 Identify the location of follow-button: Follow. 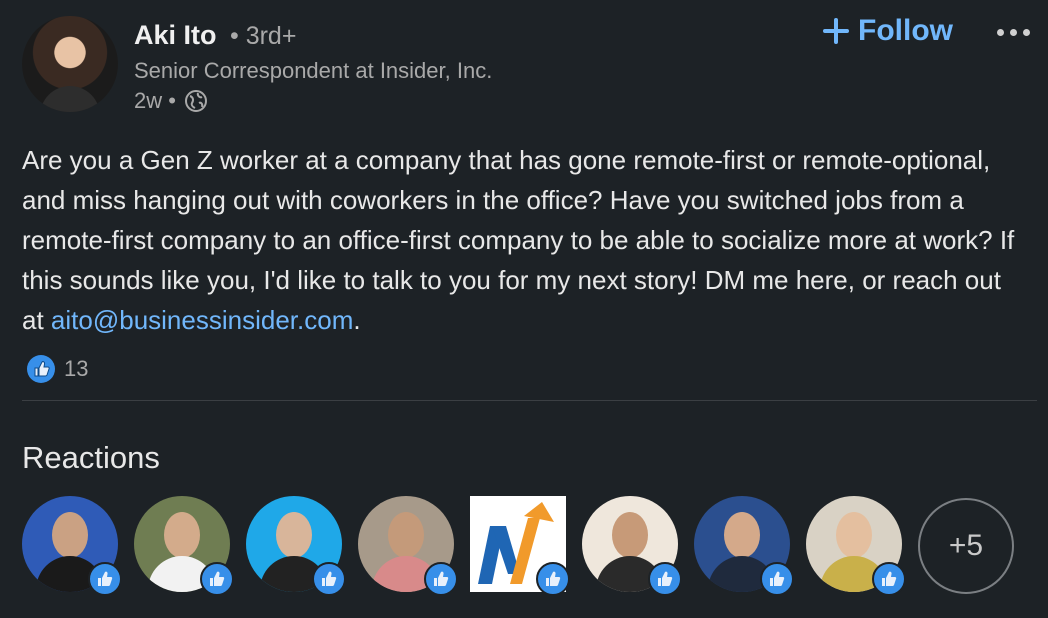
(887, 31).